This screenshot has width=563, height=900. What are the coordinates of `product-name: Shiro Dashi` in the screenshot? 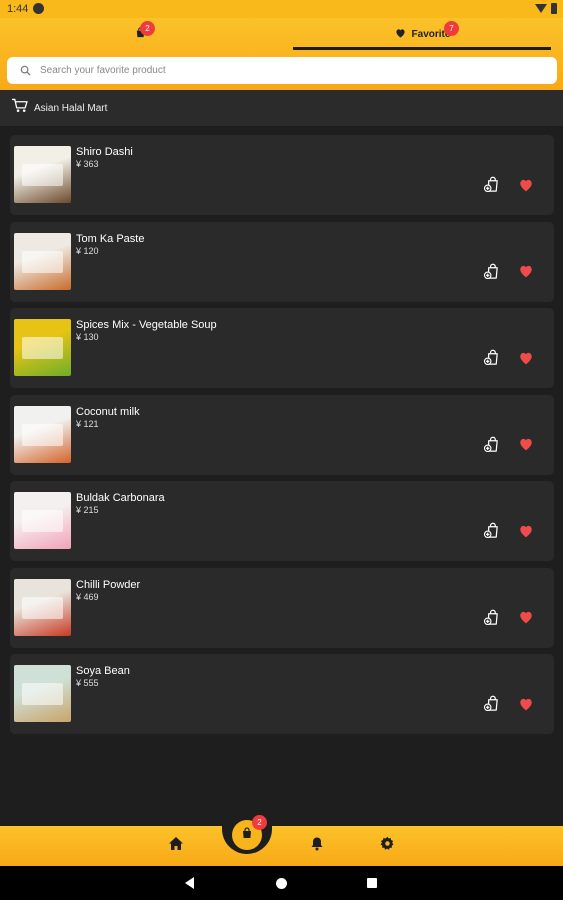 It's located at (104, 152).